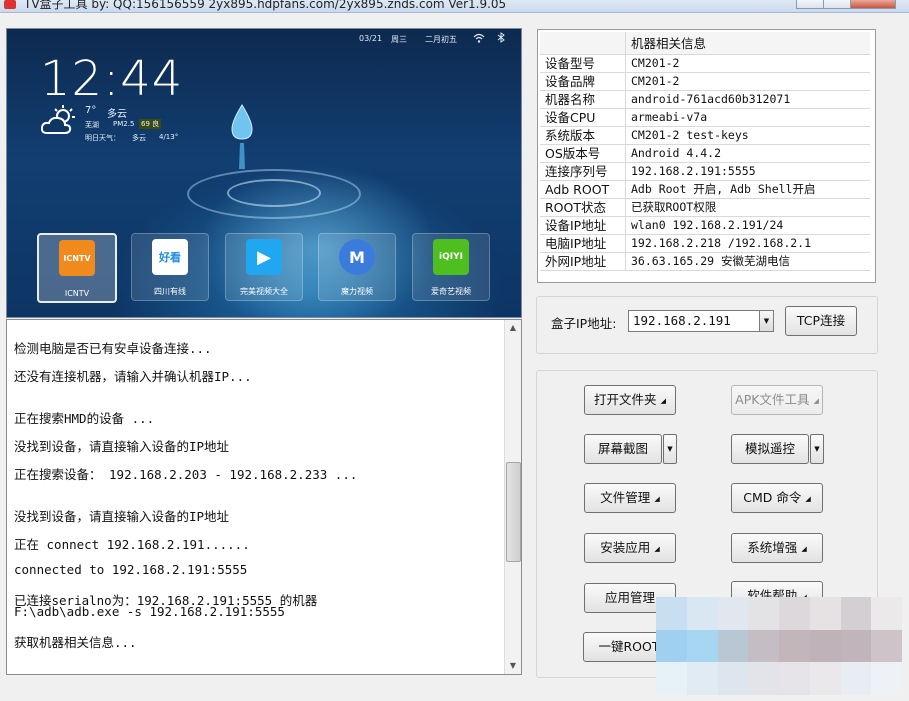  I want to click on pixelated-overlay, so click(779, 646).